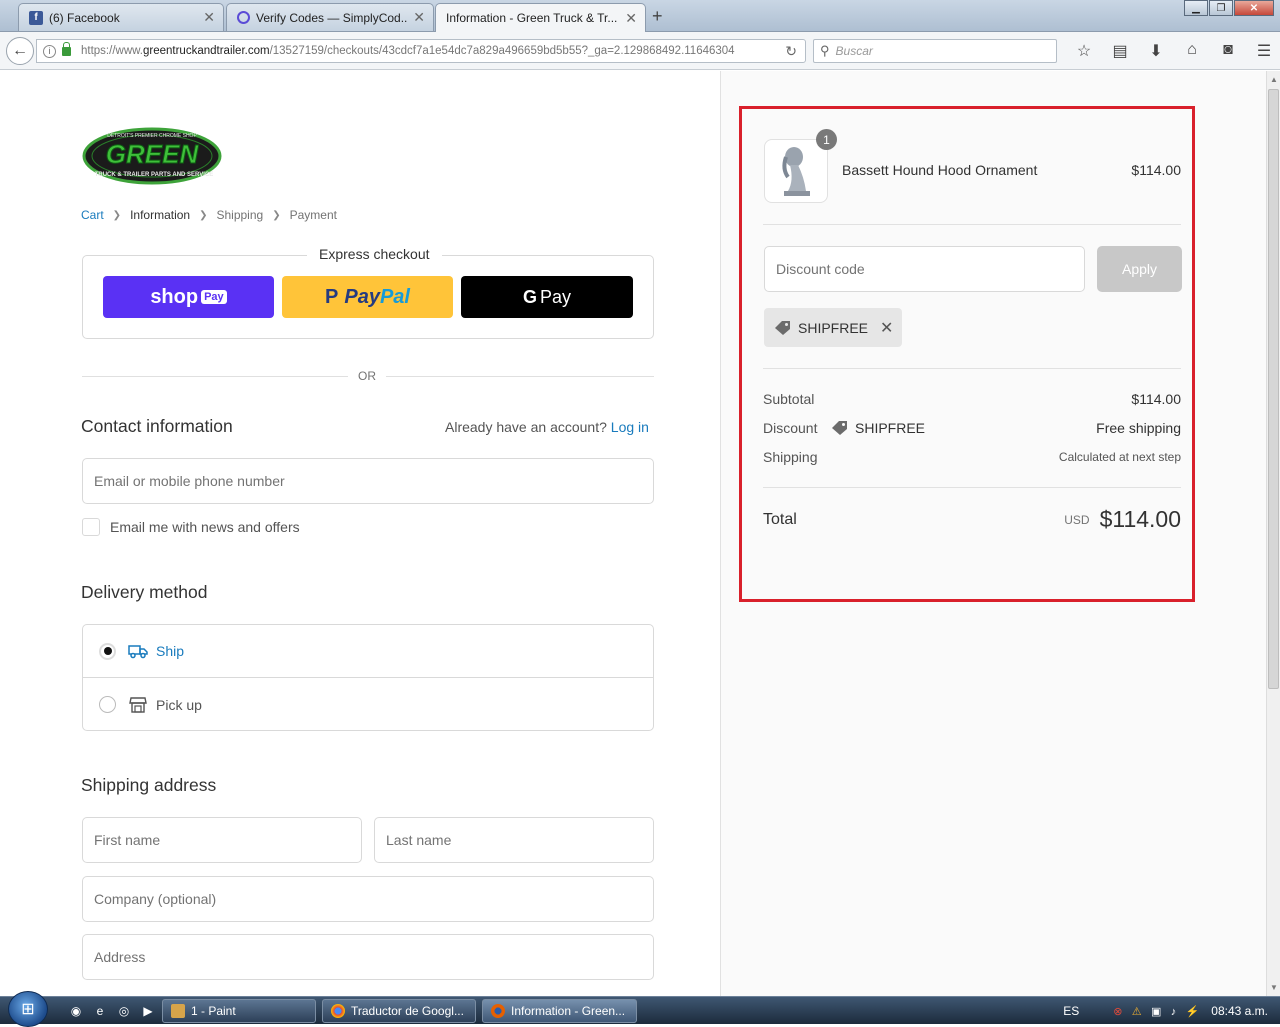 This screenshot has width=1280, height=1027. I want to click on quick-launch: ◉ e ◎ ▶, so click(112, 1011).